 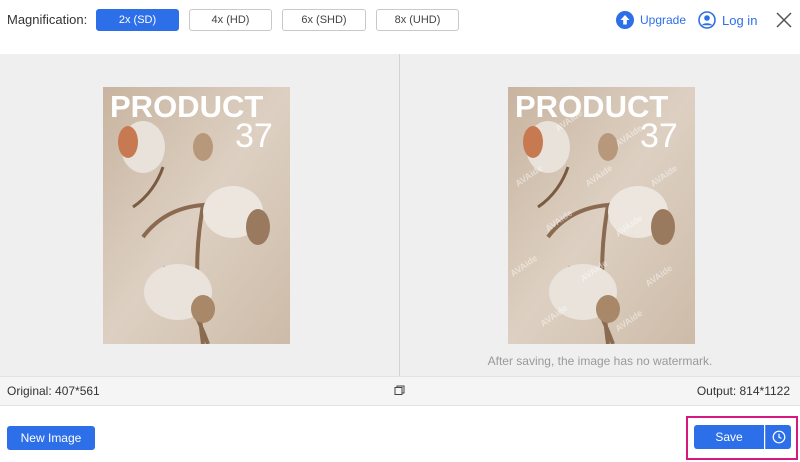 I want to click on magnification-6x-button: 6x (SHD), so click(x=324, y=20).